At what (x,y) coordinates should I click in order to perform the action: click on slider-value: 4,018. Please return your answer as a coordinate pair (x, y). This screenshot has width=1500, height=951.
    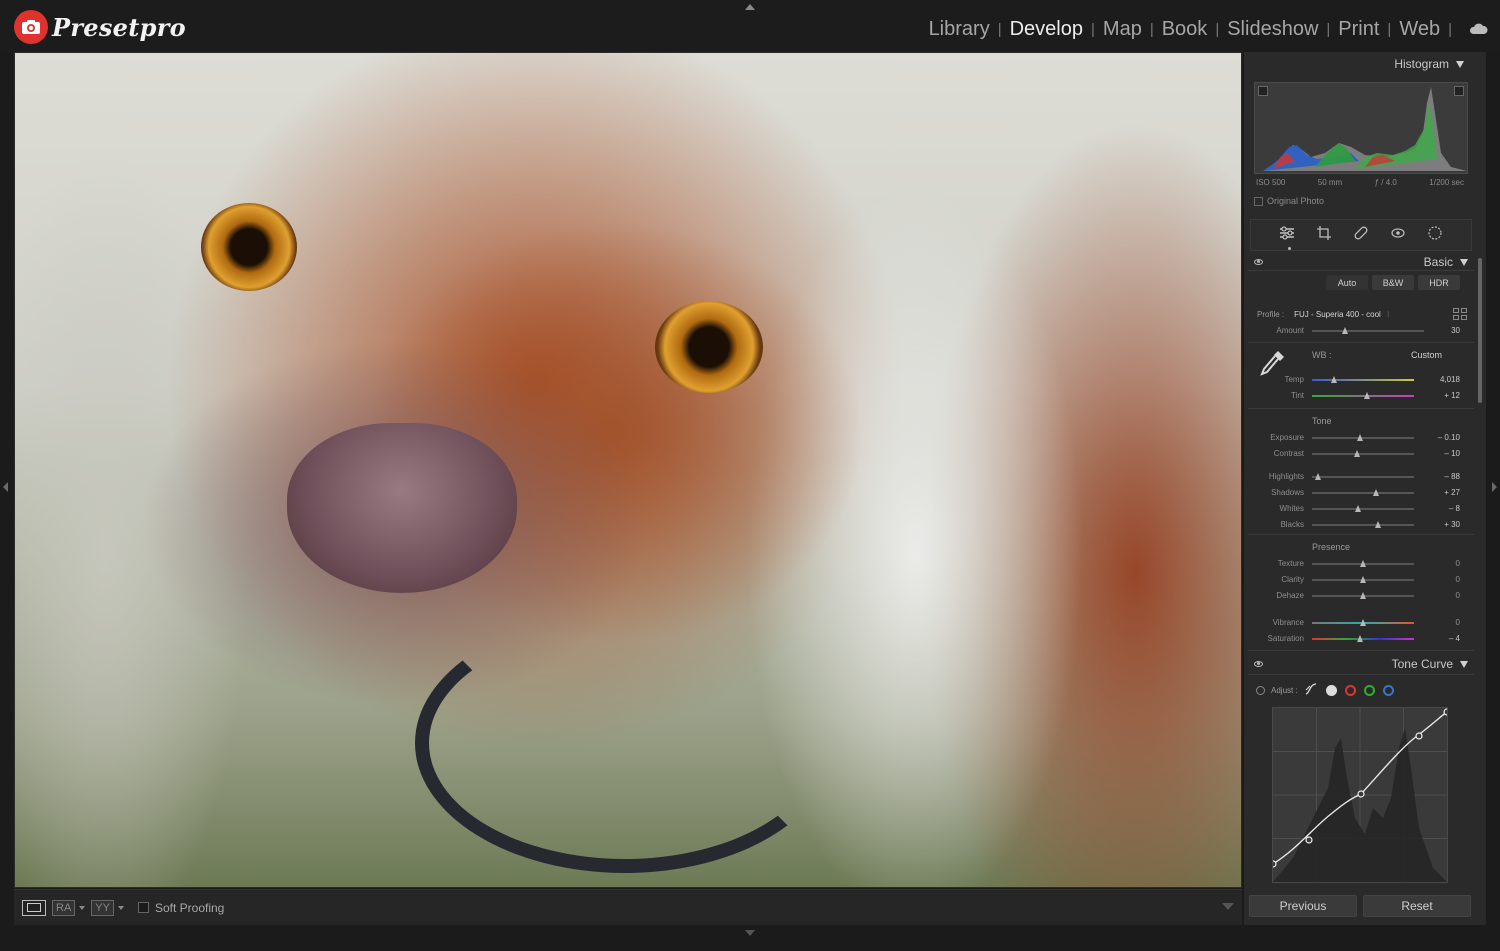
    Looking at the image, I should click on (1445, 379).